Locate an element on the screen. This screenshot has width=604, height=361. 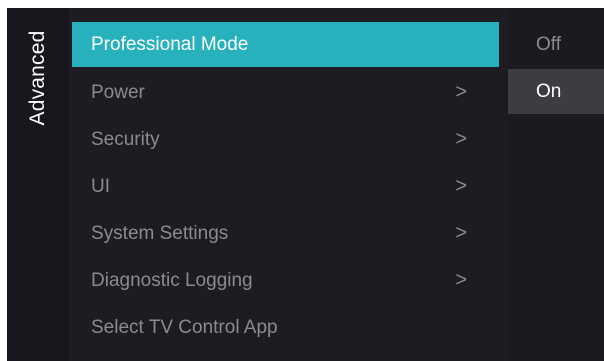
menu-item-ui: UI > is located at coordinates (285, 186).